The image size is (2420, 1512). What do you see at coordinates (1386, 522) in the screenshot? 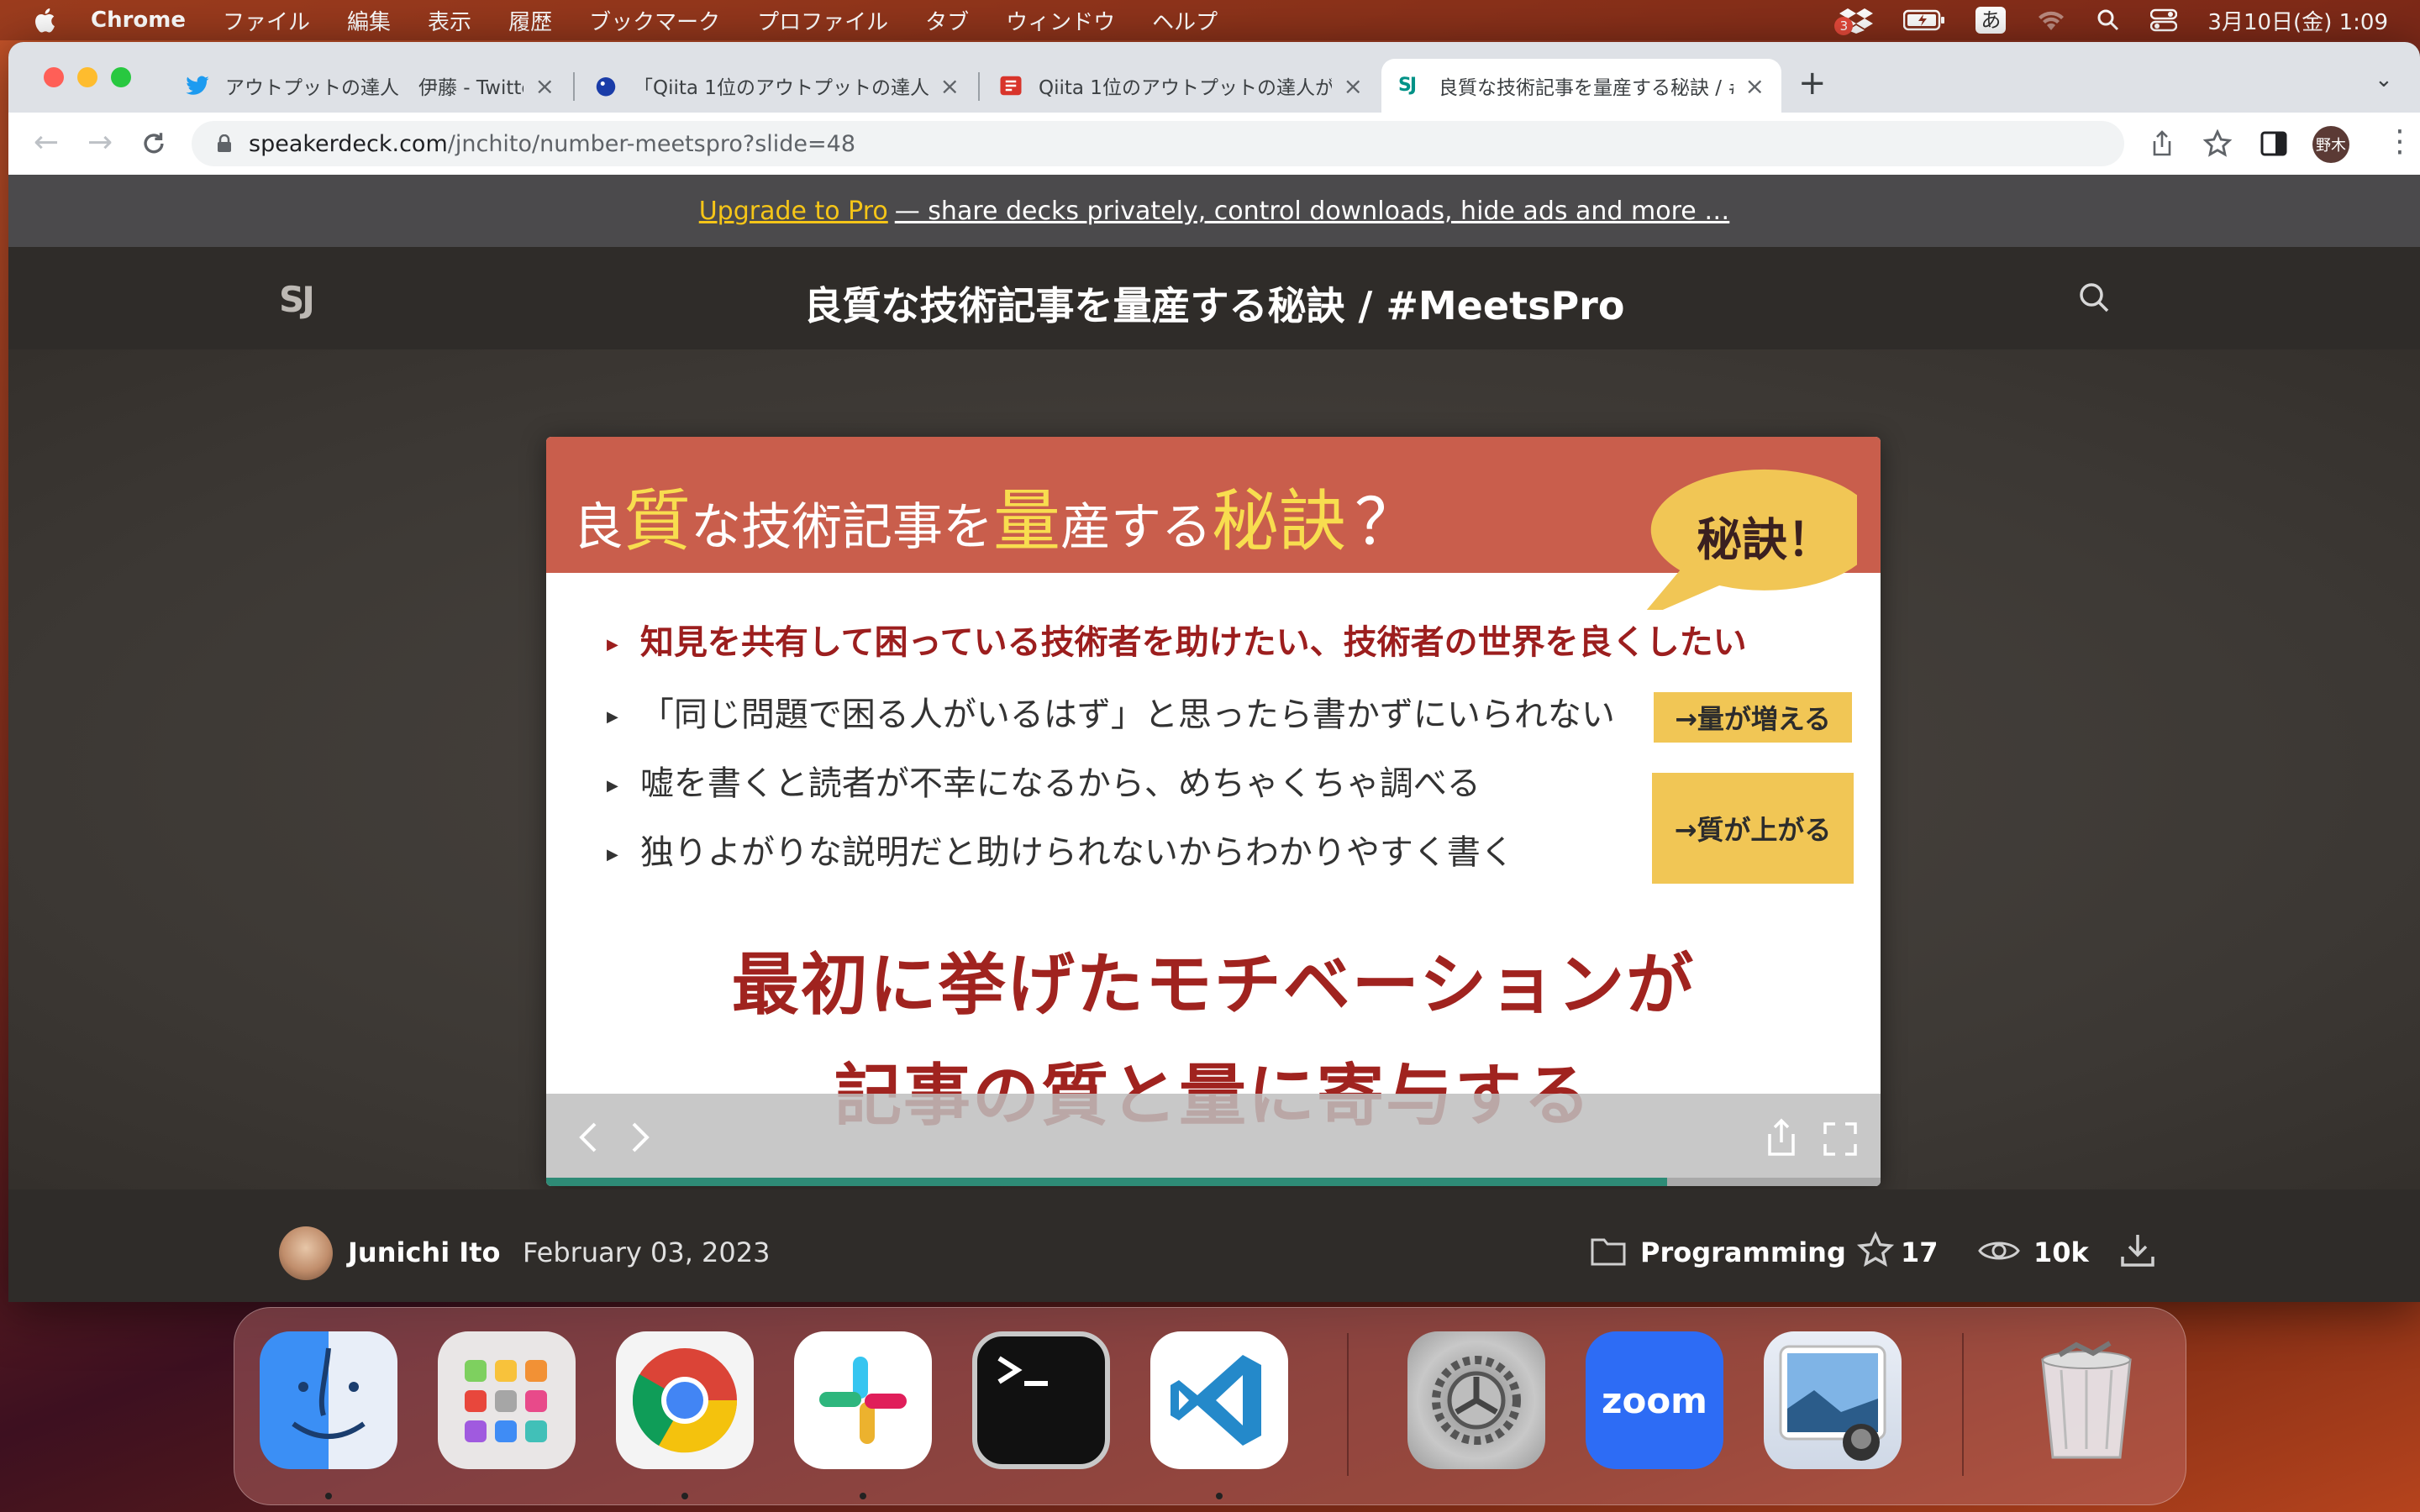
I see `slide-title-part: ？` at bounding box center [1386, 522].